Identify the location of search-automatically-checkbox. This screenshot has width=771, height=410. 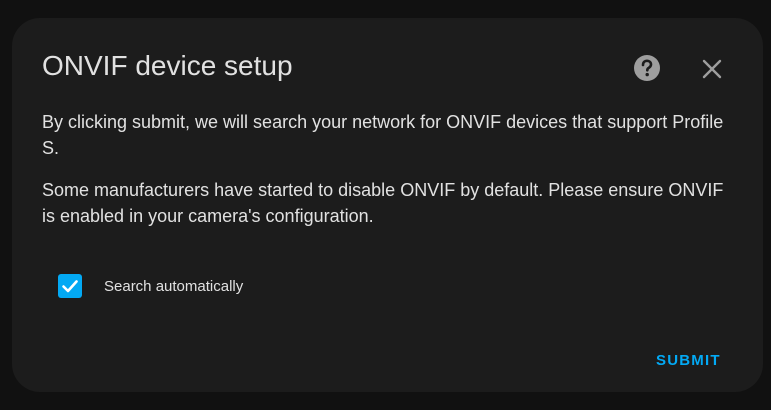
(70, 286).